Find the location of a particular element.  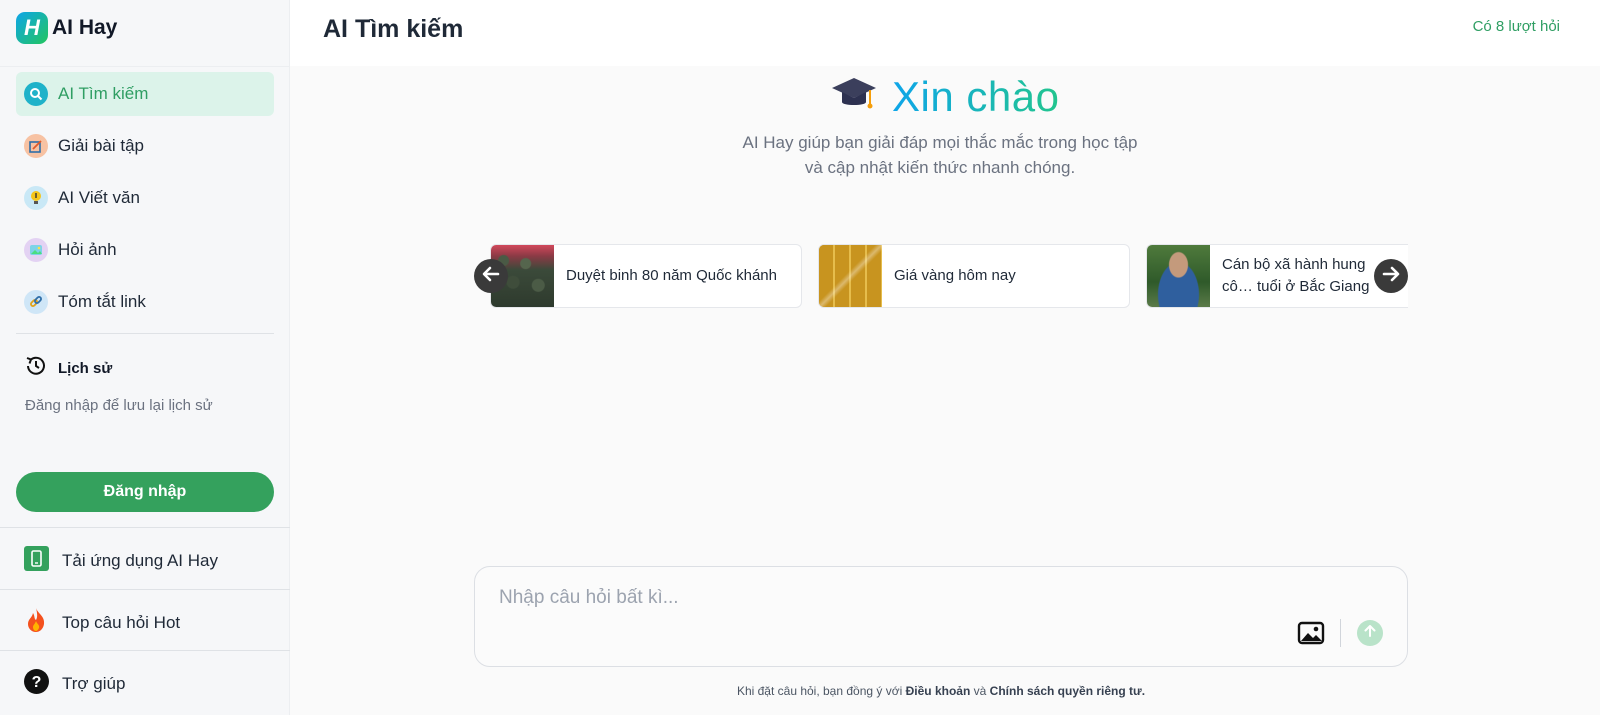

sidebar-item-ai-search: AI Tìm kiếm is located at coordinates (145, 94).